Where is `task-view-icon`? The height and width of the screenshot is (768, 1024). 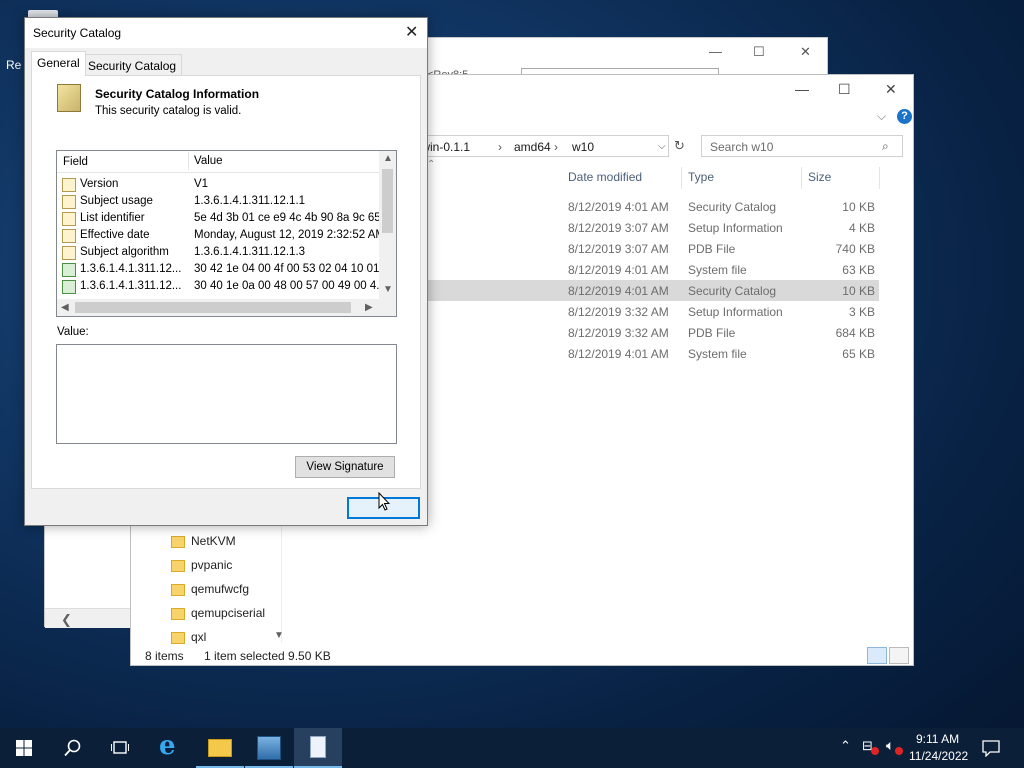 task-view-icon is located at coordinates (120, 747).